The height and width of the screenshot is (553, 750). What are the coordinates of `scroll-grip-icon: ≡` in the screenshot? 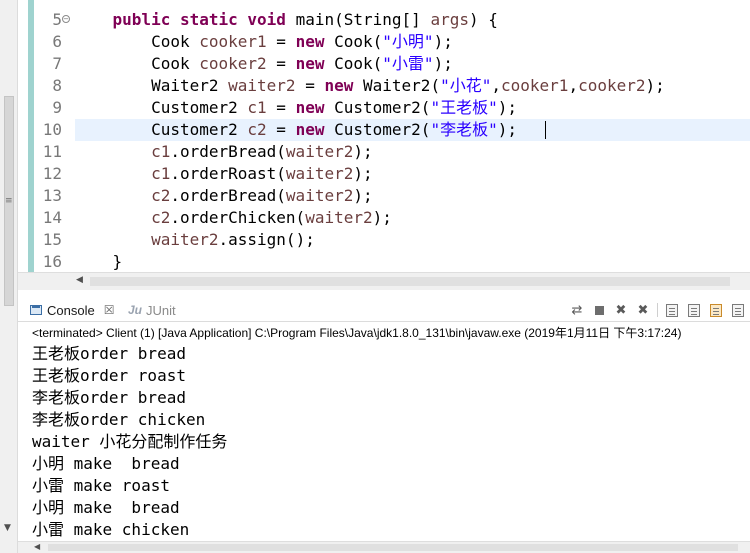 It's located at (9, 201).